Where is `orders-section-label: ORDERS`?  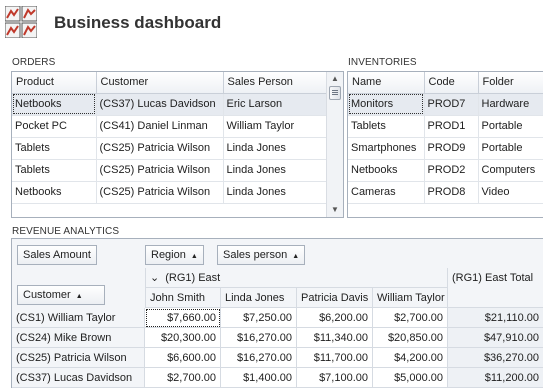
orders-section-label: ORDERS is located at coordinates (34, 62).